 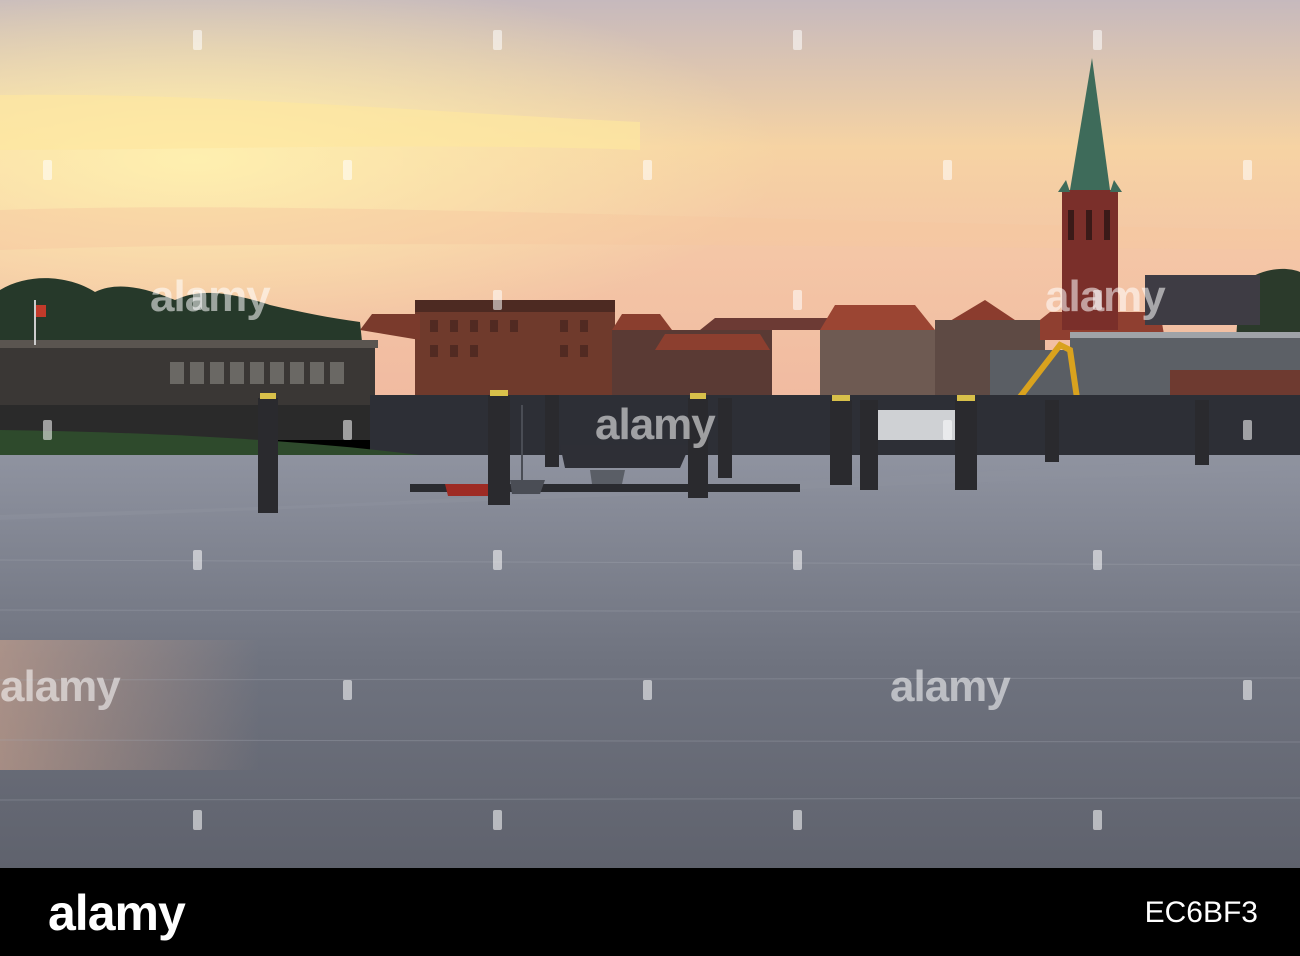 I want to click on brand-logo: alamy, so click(x=117, y=913).